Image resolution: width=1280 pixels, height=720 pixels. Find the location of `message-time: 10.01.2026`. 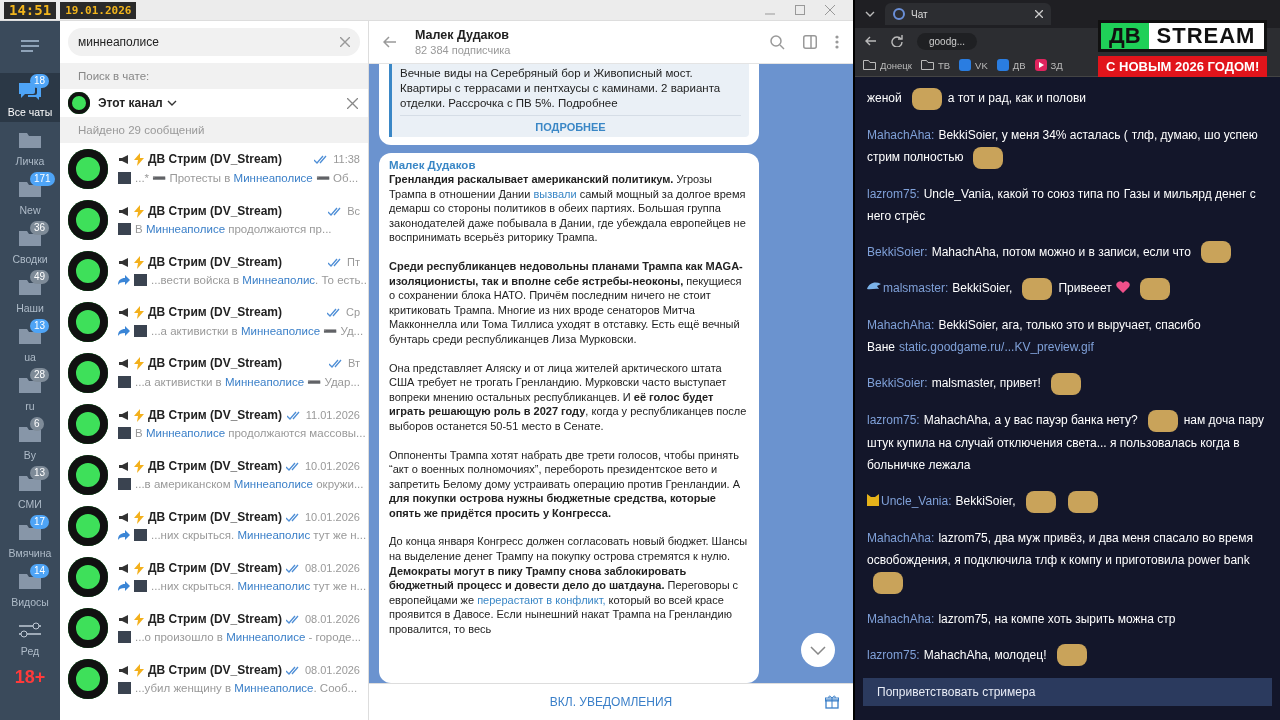

message-time: 10.01.2026 is located at coordinates (332, 466).